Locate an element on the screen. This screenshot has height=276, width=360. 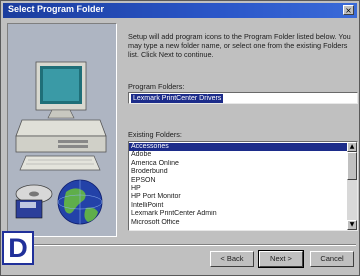
list-item: IntelliPoint is located at coordinates (238, 206).